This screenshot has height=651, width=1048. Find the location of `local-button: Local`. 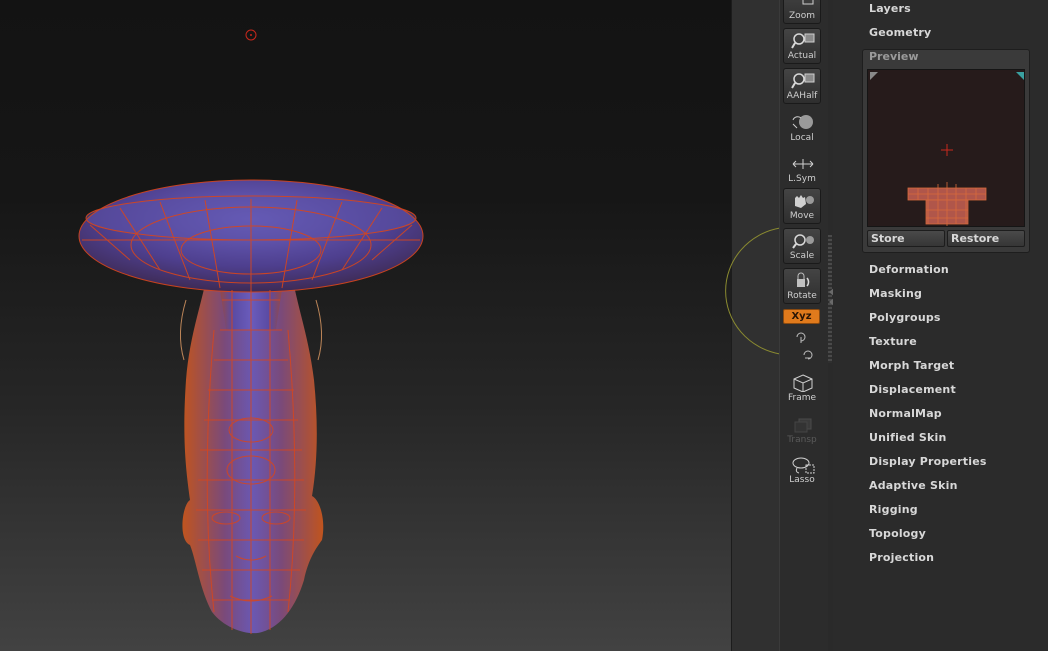

local-button: Local is located at coordinates (802, 128).